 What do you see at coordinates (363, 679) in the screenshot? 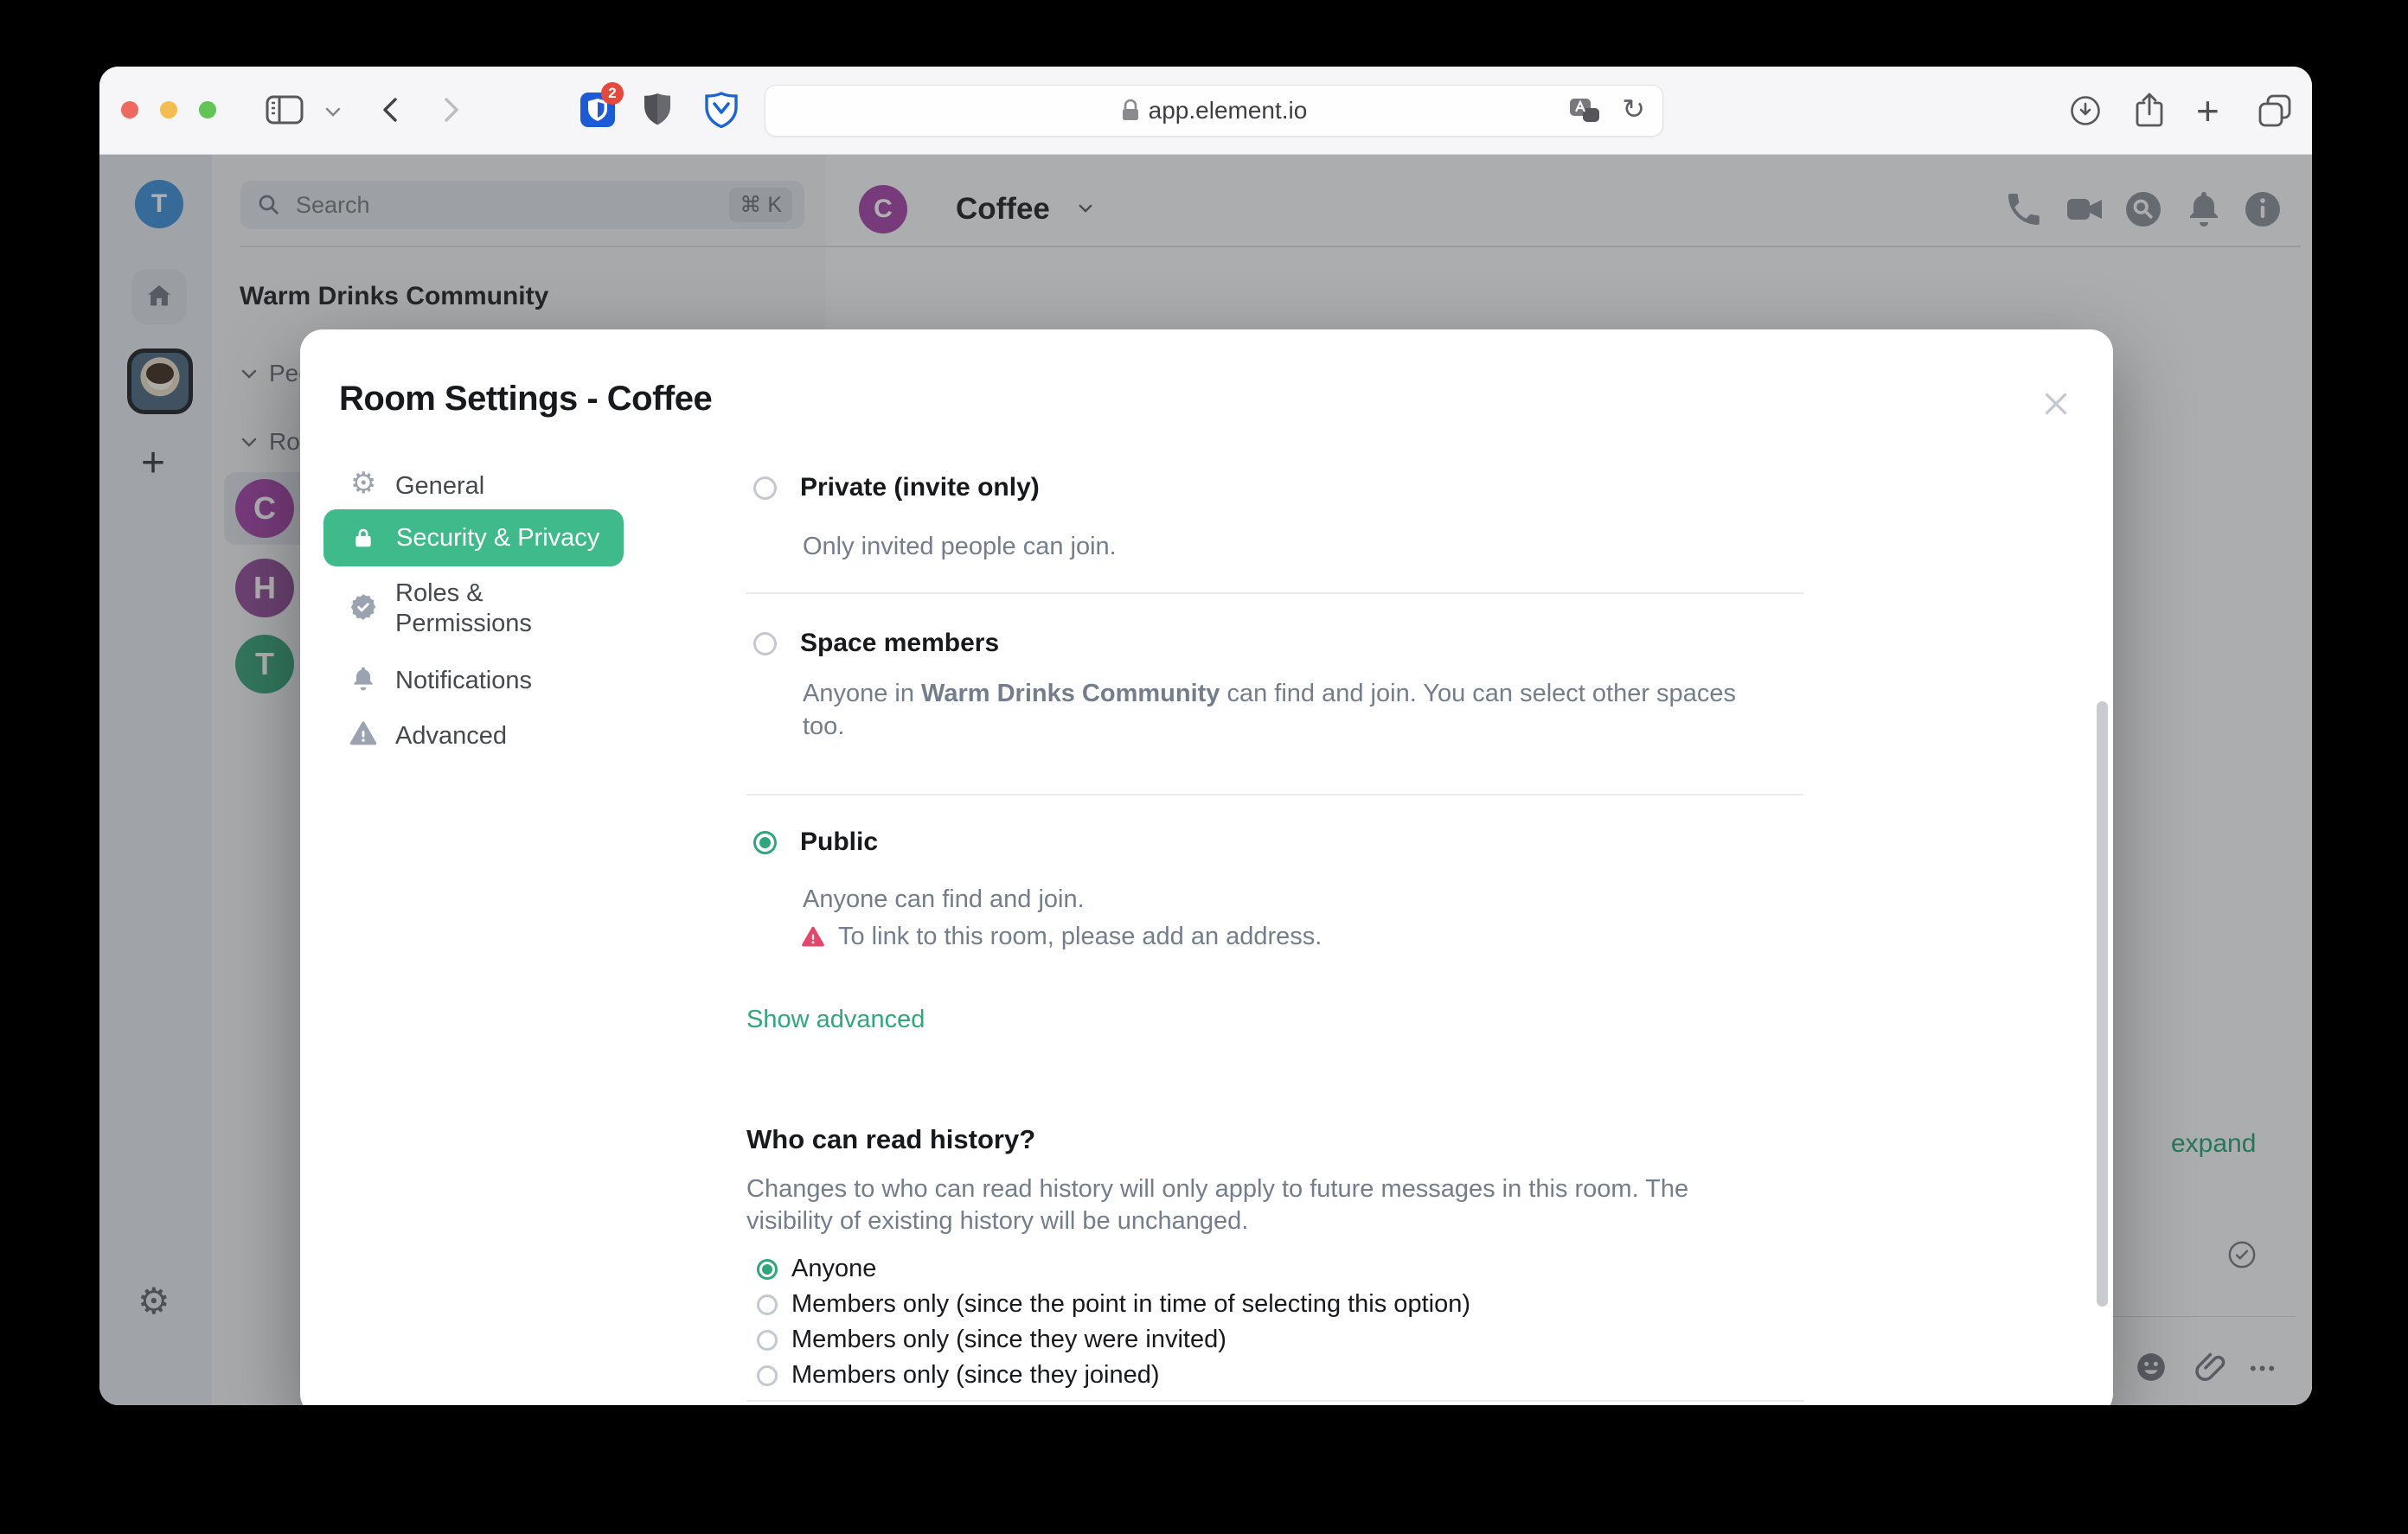
I see `bell-icon` at bounding box center [363, 679].